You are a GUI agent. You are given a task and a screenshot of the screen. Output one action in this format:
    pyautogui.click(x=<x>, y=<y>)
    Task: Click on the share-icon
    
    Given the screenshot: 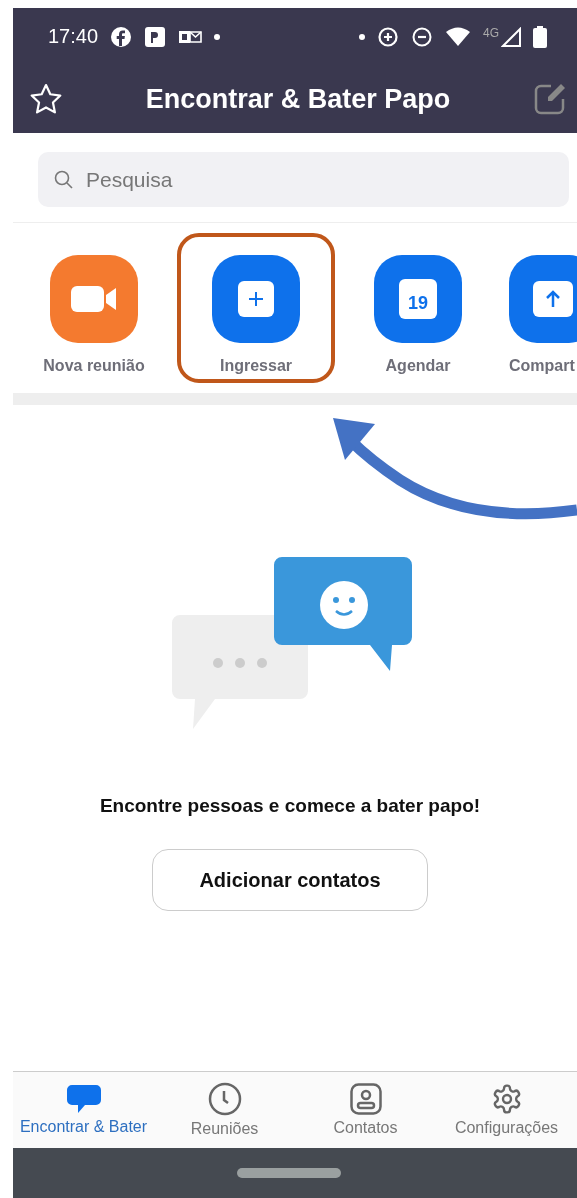 What is the action you would take?
    pyautogui.click(x=553, y=299)
    